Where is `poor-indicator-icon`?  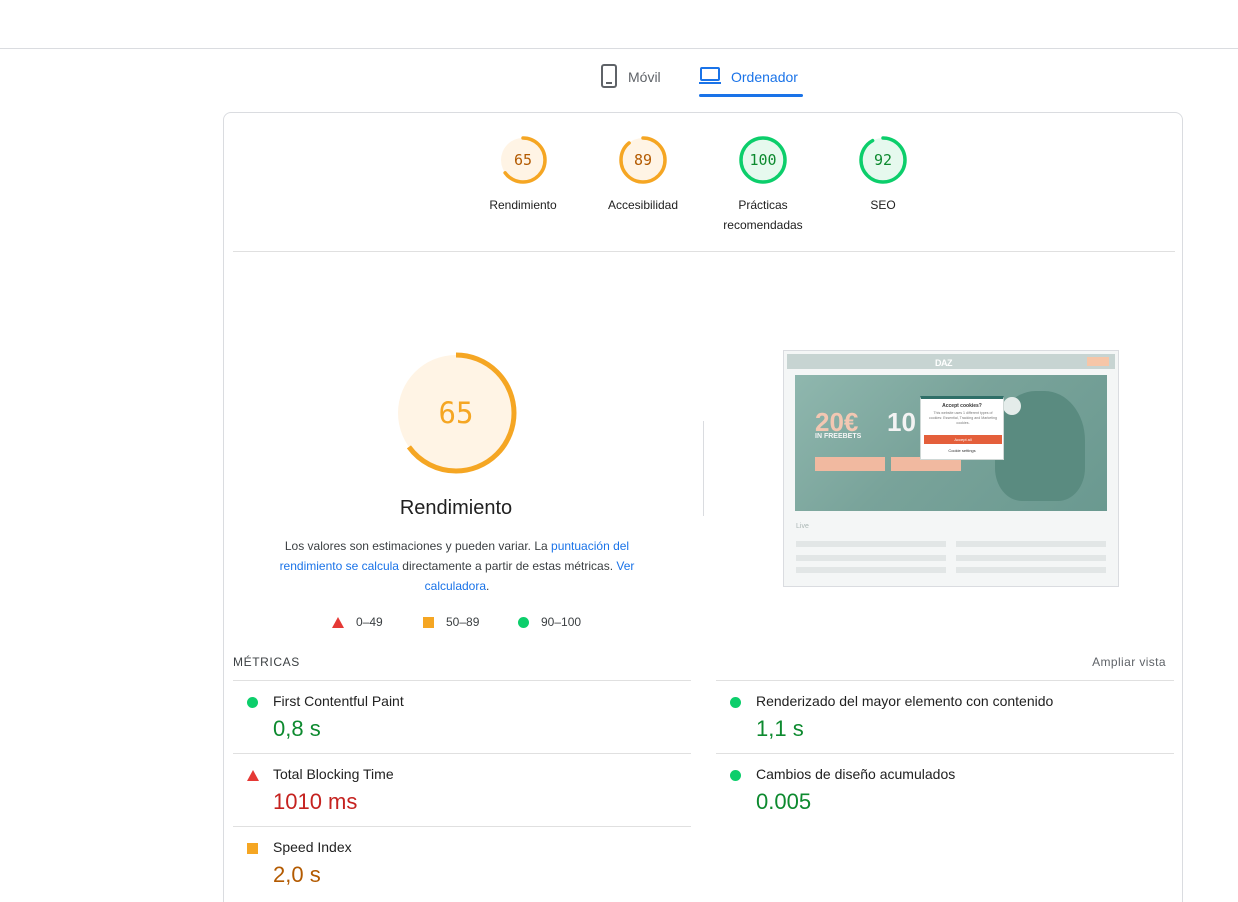 poor-indicator-icon is located at coordinates (253, 775).